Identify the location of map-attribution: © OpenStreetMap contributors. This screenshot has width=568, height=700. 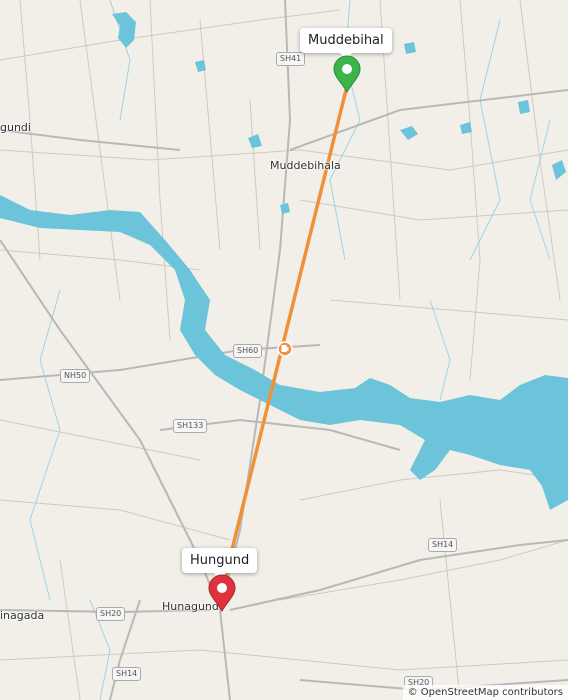
(485, 692).